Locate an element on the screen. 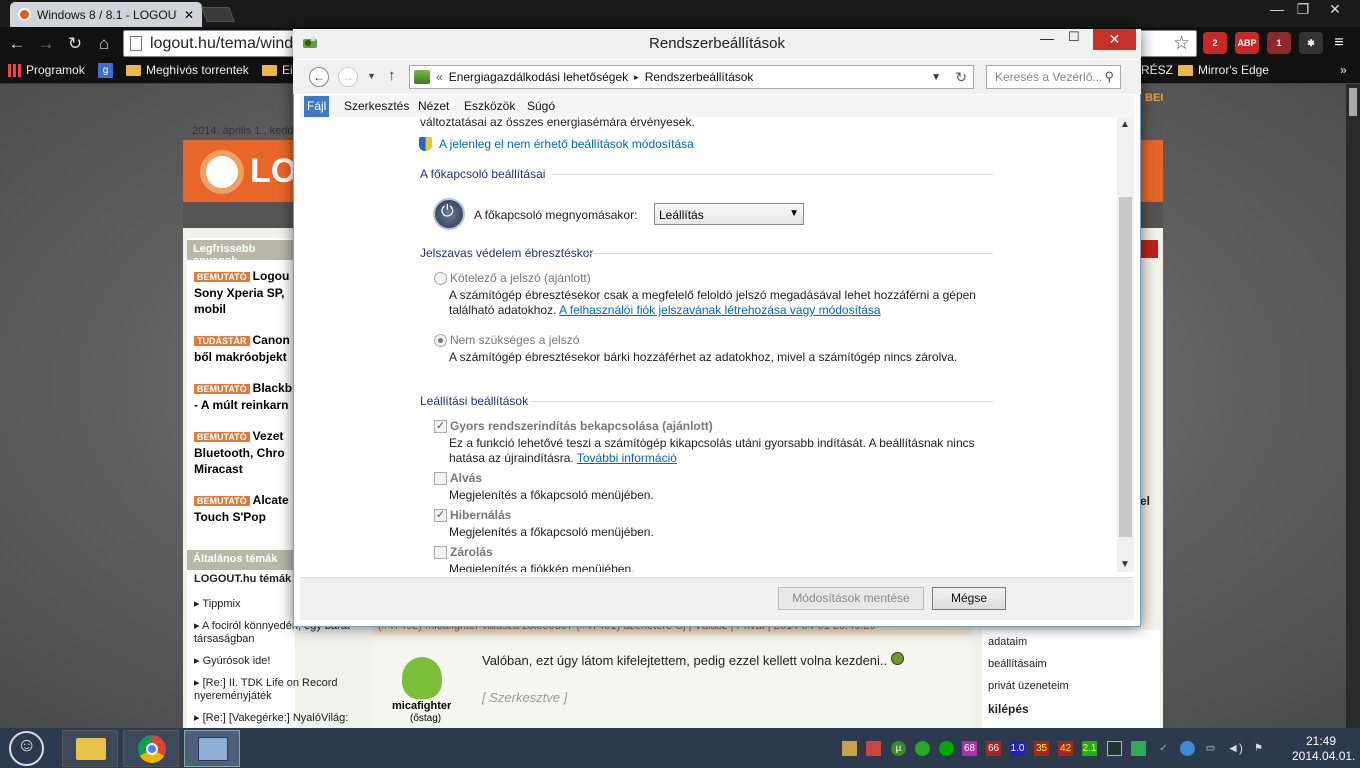 This screenshot has height=768, width=1360. control-panel-search-input: Keresés a Vezérlő... ⚲ is located at coordinates (1053, 77).